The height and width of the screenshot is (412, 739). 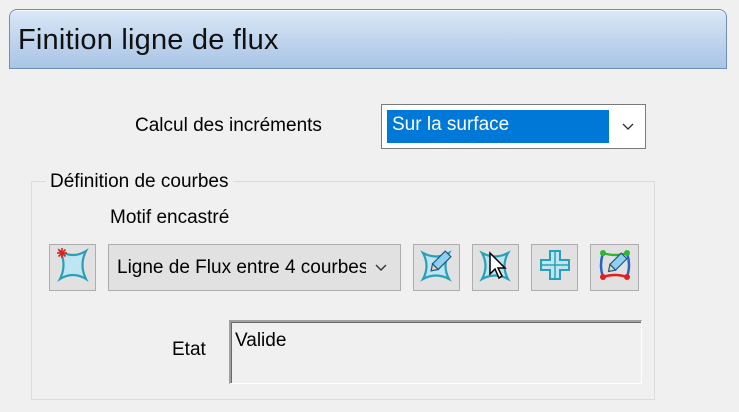 What do you see at coordinates (139, 182) in the screenshot?
I see `curves-group-label: Définition de courbes` at bounding box center [139, 182].